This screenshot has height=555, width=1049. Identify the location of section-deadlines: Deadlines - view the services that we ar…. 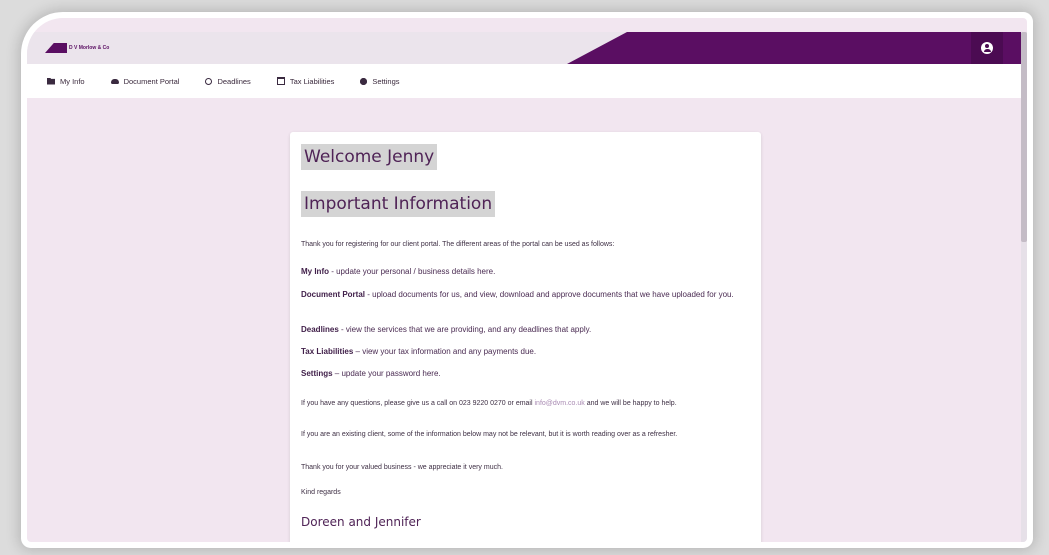
(526, 330).